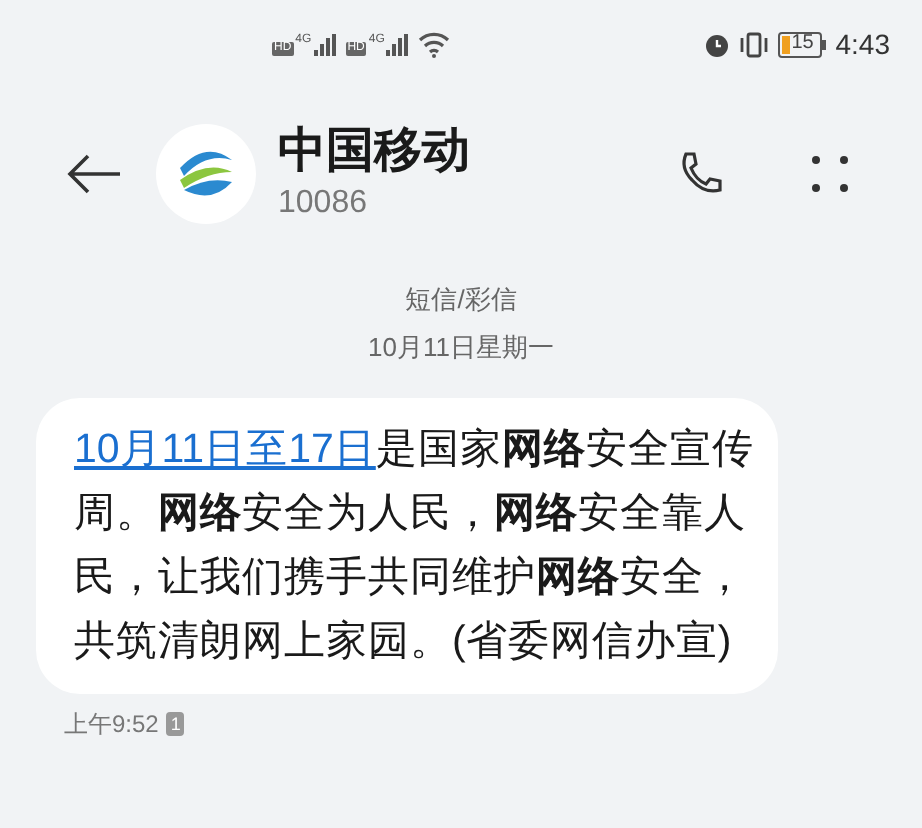 This screenshot has height=828, width=922. What do you see at coordinates (323, 204) in the screenshot?
I see `contact-number: 10086` at bounding box center [323, 204].